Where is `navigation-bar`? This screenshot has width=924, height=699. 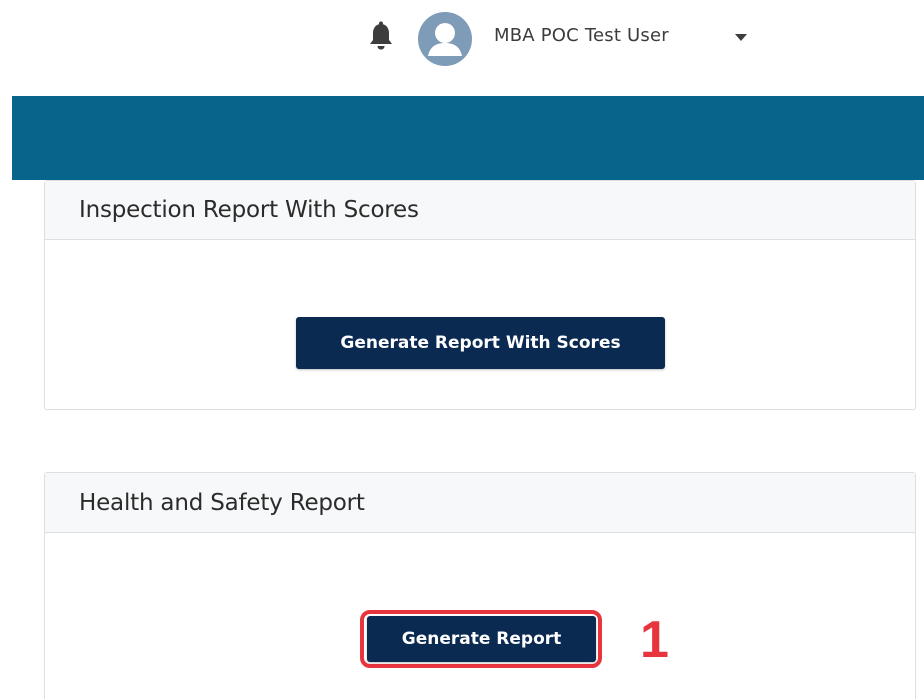 navigation-bar is located at coordinates (468, 138).